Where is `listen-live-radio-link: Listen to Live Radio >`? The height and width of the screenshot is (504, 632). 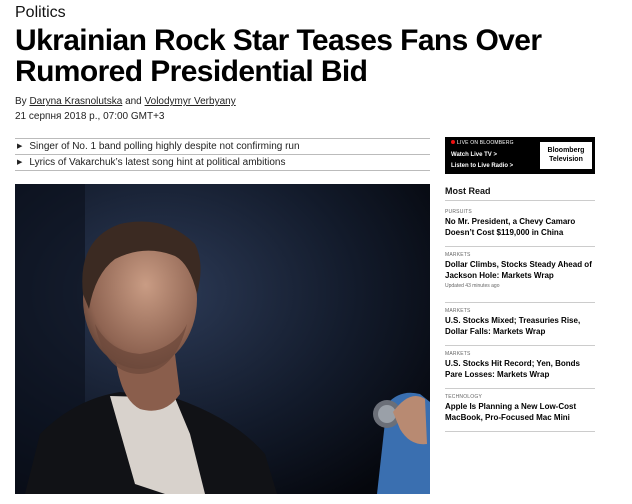
listen-live-radio-link: Listen to Live Radio > is located at coordinates (482, 166).